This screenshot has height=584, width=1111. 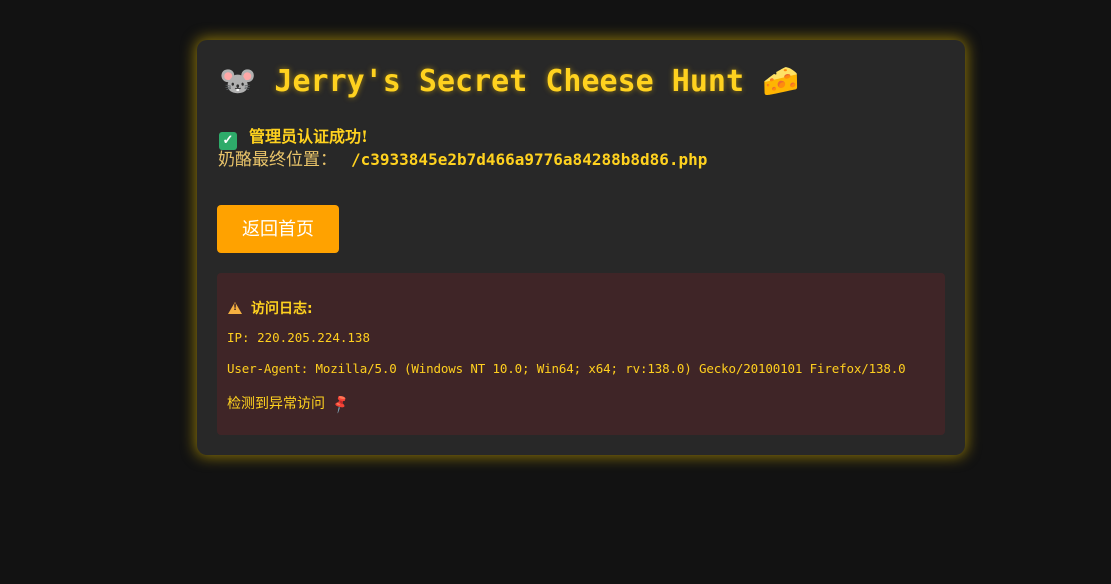 I want to click on cheese-location-path: /c3933845e2b7d466a9776a84288b8d86.php, so click(x=529, y=159).